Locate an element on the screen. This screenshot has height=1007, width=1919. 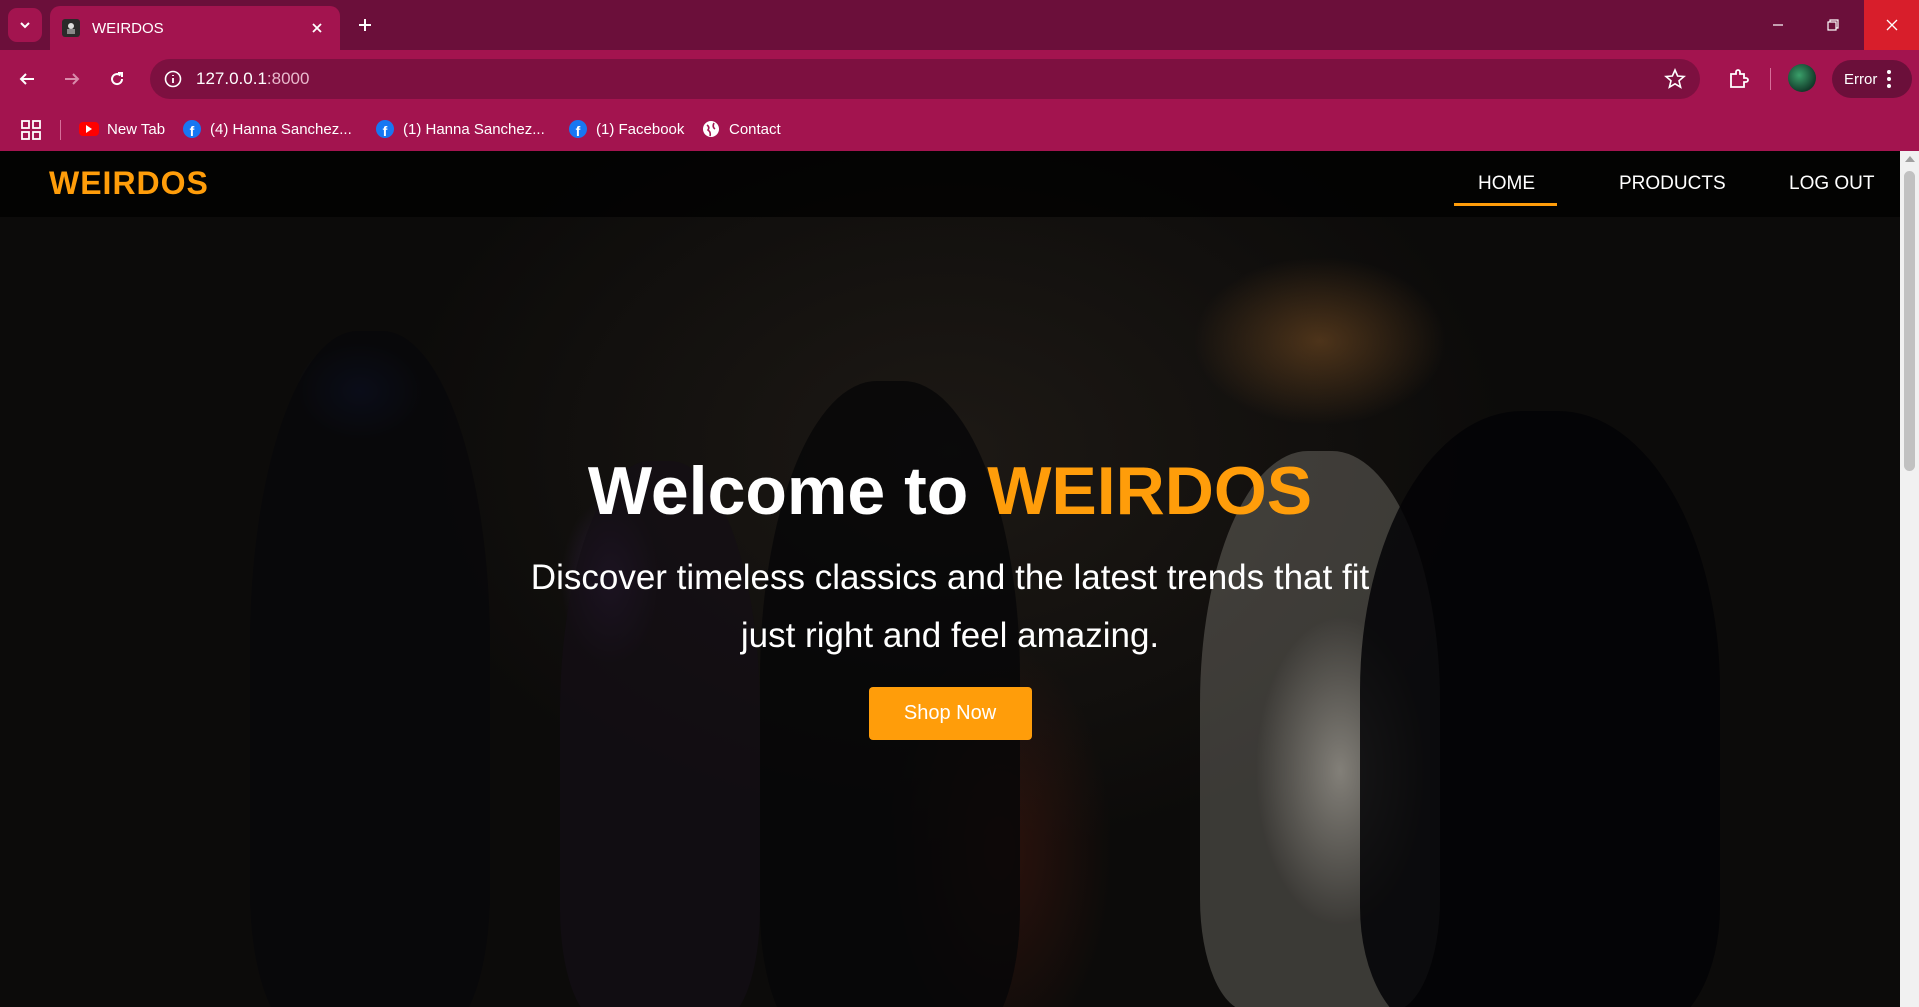
profile-avatar is located at coordinates (1802, 78).